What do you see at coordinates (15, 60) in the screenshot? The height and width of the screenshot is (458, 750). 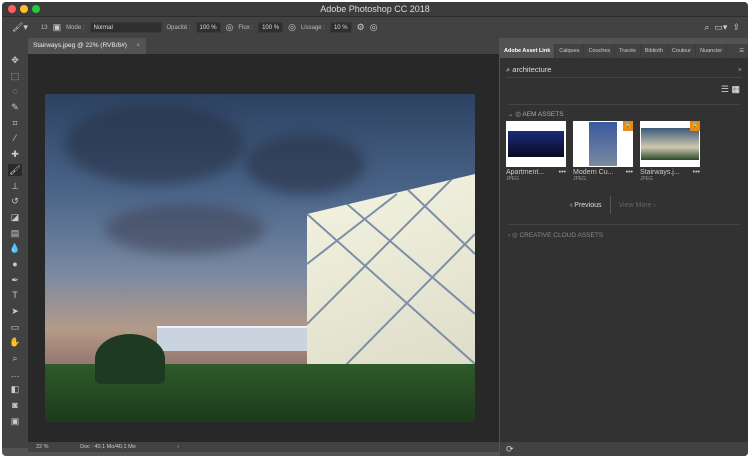 I see `move-tool-icon: ✥` at bounding box center [15, 60].